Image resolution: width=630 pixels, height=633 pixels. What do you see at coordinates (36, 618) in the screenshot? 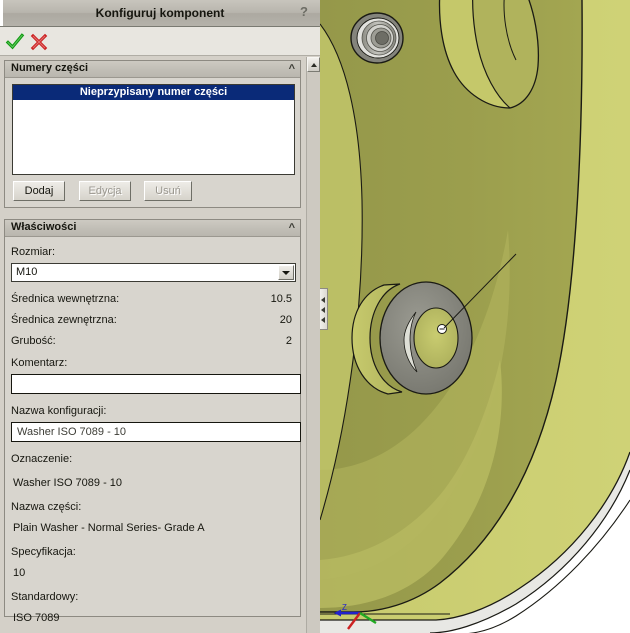
I see `standard-value: ISO 7089` at bounding box center [36, 618].